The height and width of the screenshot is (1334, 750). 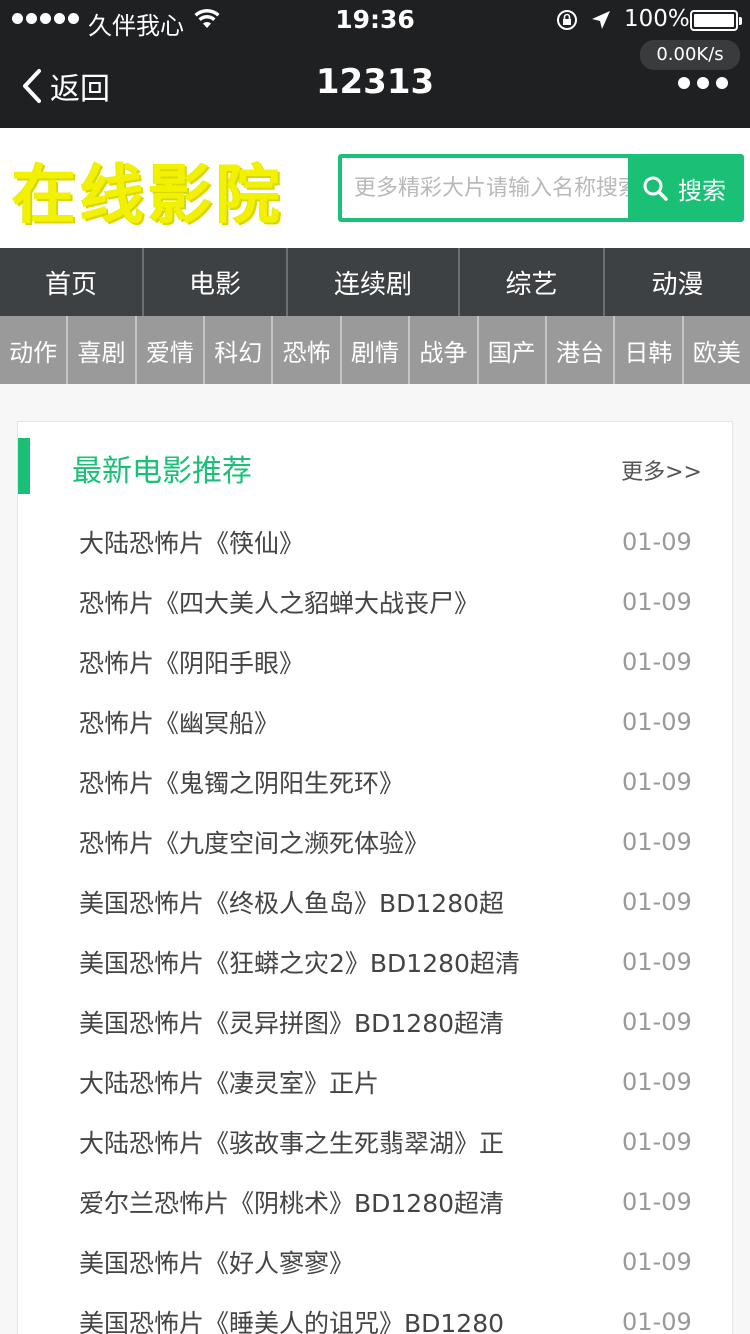 I want to click on list-item: 恐怖片《九度空间之濒死体验》 01-09, so click(x=376, y=842).